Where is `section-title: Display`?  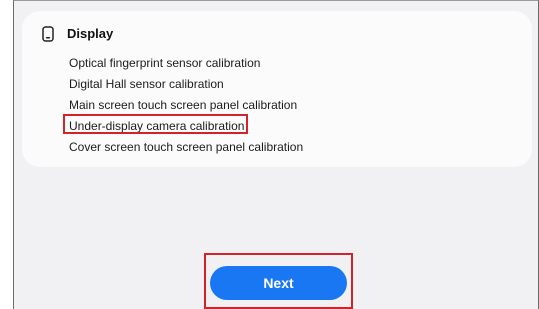
section-title: Display is located at coordinates (90, 33).